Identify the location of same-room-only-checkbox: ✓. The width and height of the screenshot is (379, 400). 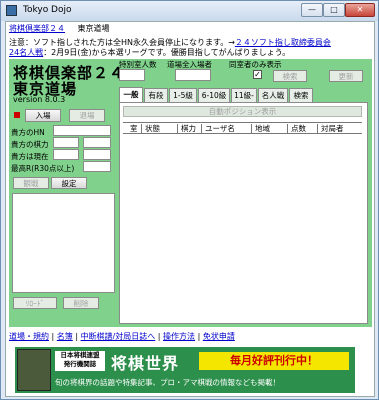
(257, 74).